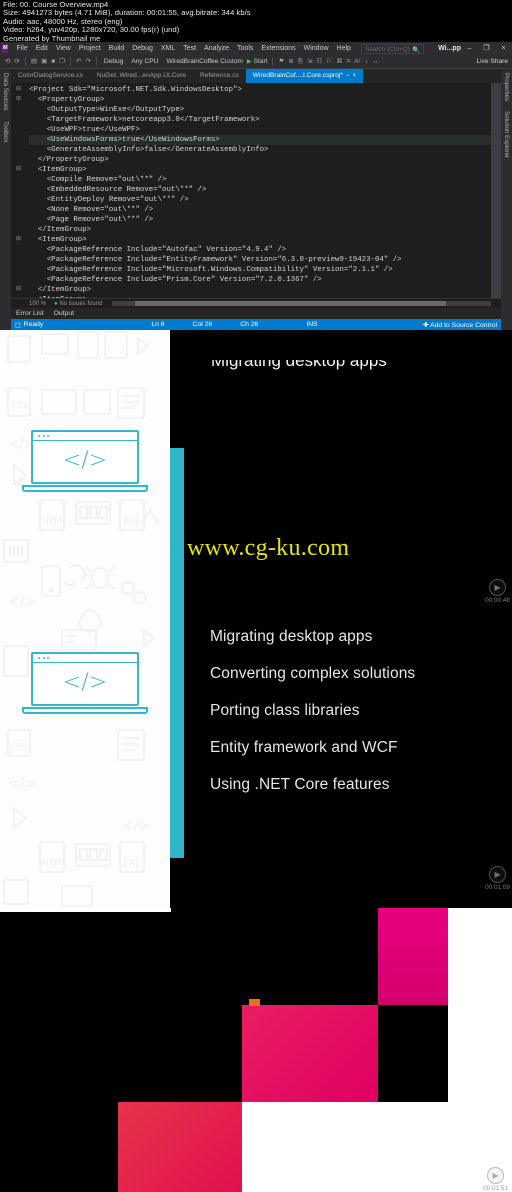 This screenshot has height=1192, width=512. I want to click on add-to-source-control-label: Add to Source Control, so click(463, 325).